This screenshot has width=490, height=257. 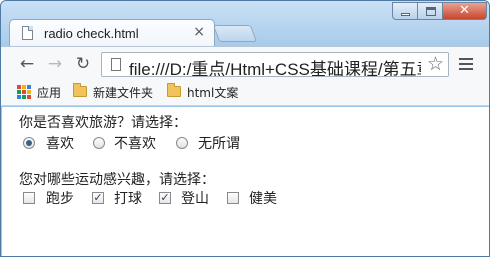 What do you see at coordinates (116, 64) in the screenshot?
I see `page-icon` at bounding box center [116, 64].